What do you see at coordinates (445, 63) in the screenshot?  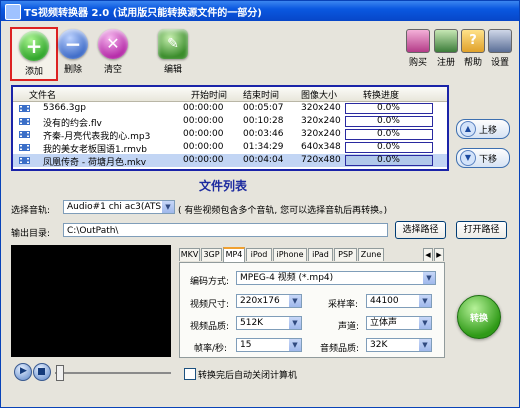 I see `register-label: 注册` at bounding box center [445, 63].